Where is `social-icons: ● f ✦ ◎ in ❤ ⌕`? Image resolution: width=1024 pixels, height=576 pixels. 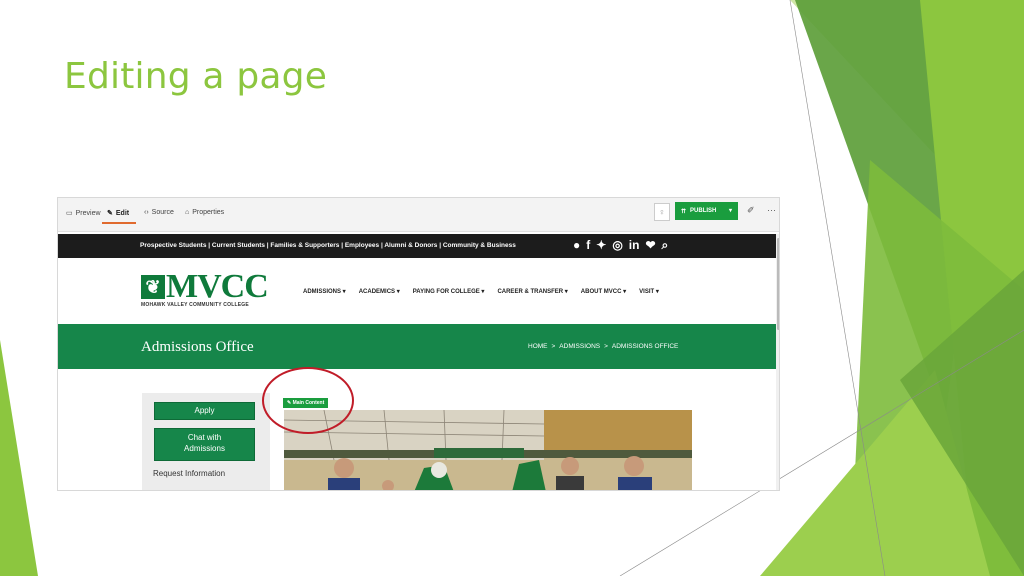 social-icons: ● f ✦ ◎ in ❤ ⌕ is located at coordinates (620, 245).